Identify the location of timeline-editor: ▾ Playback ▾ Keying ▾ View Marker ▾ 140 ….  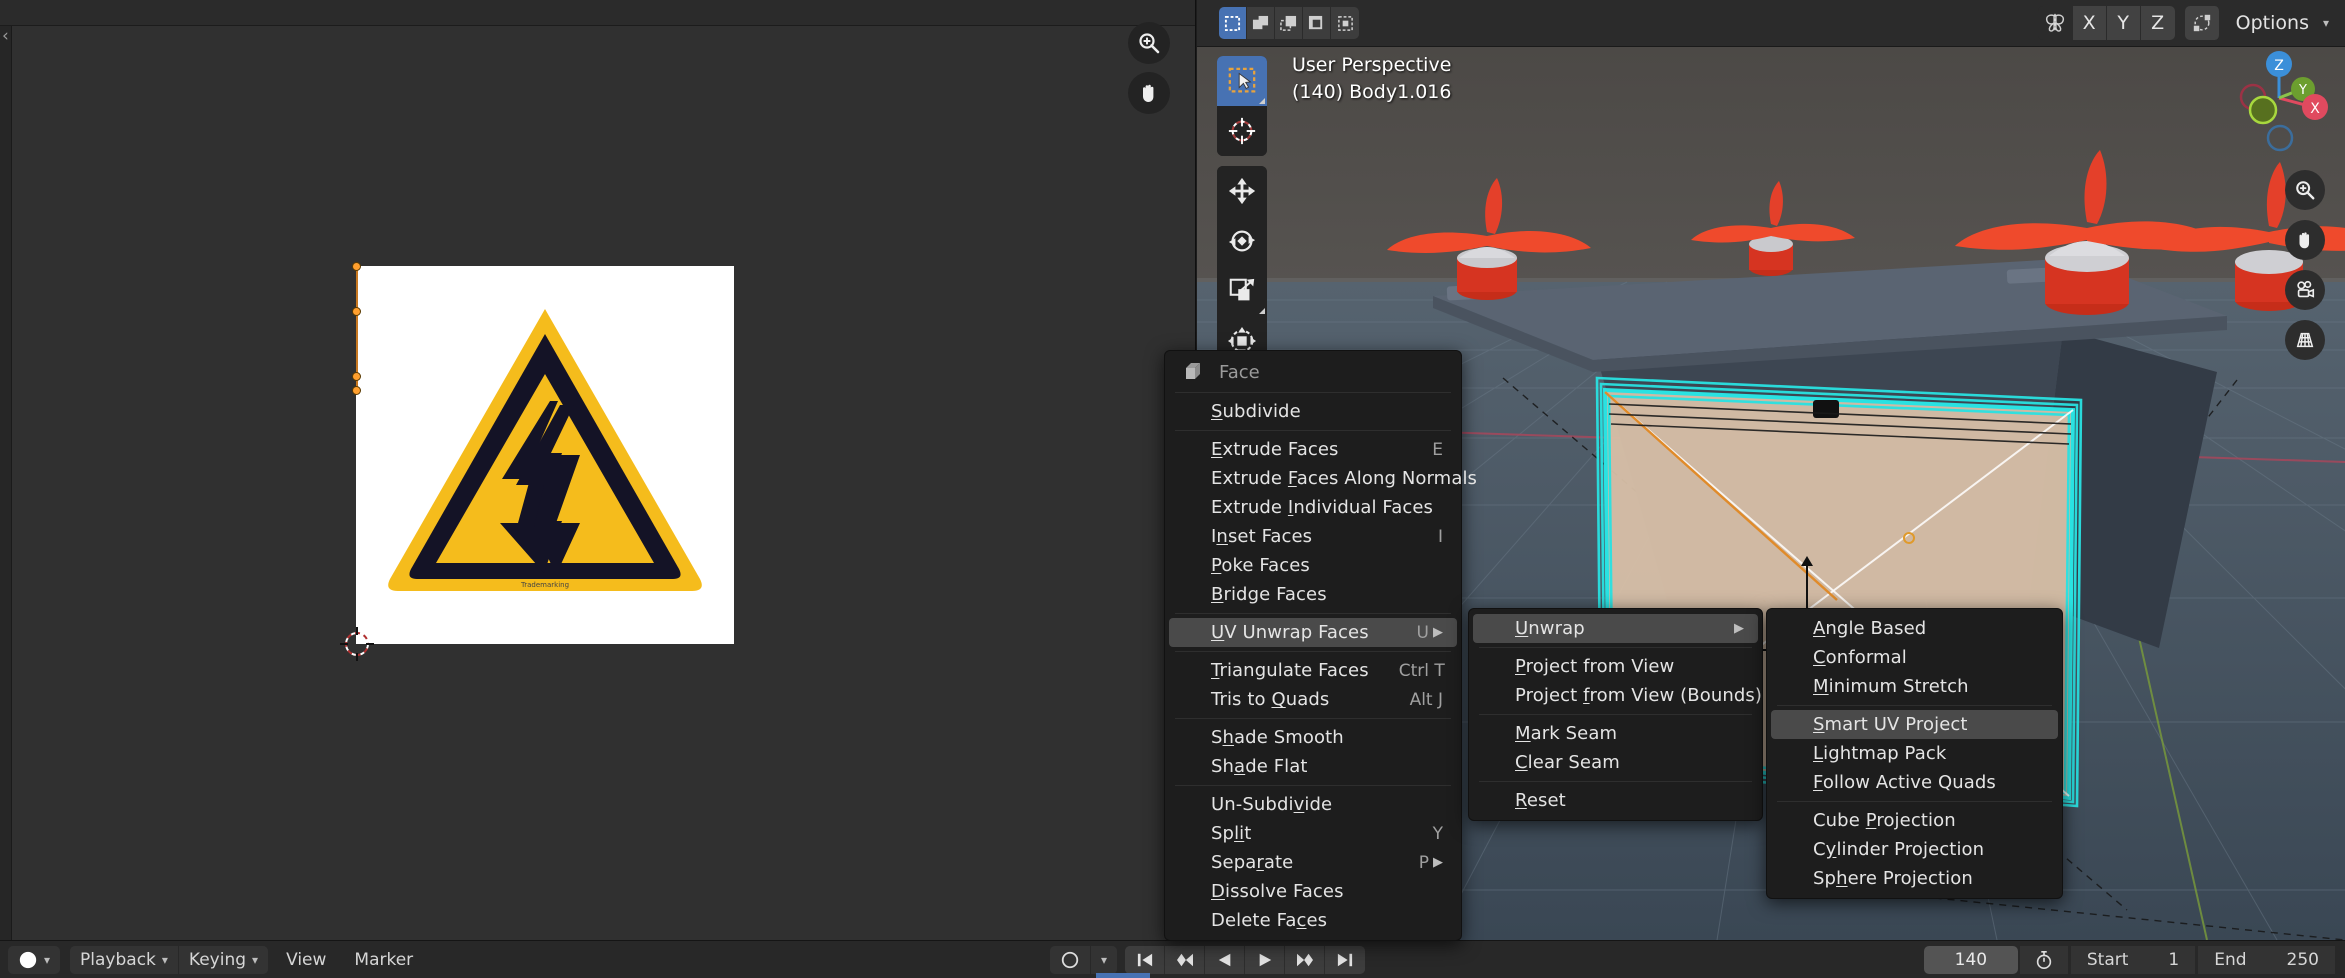
(1172, 959).